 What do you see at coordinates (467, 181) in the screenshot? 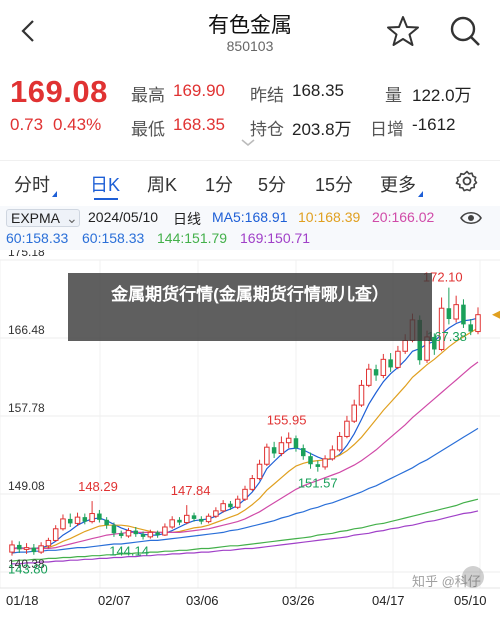
I see `gear-icon` at bounding box center [467, 181].